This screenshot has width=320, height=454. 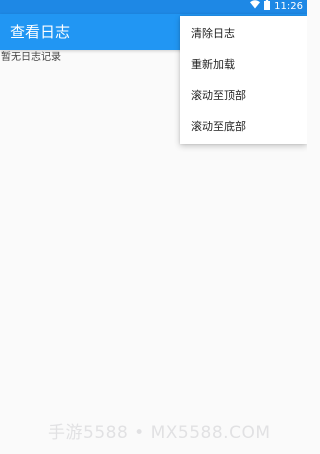 What do you see at coordinates (153, 7) in the screenshot?
I see `status-bar: 11:26` at bounding box center [153, 7].